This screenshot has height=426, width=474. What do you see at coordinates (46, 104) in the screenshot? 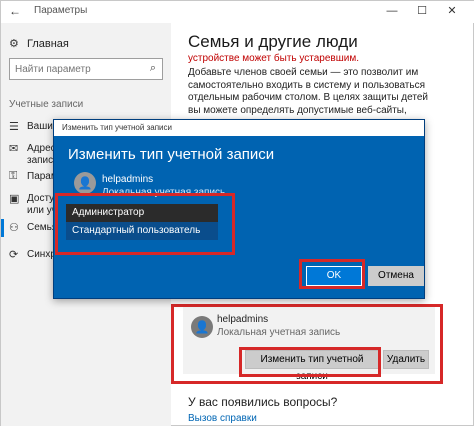
I see `section-label: Учетные записи` at bounding box center [46, 104].